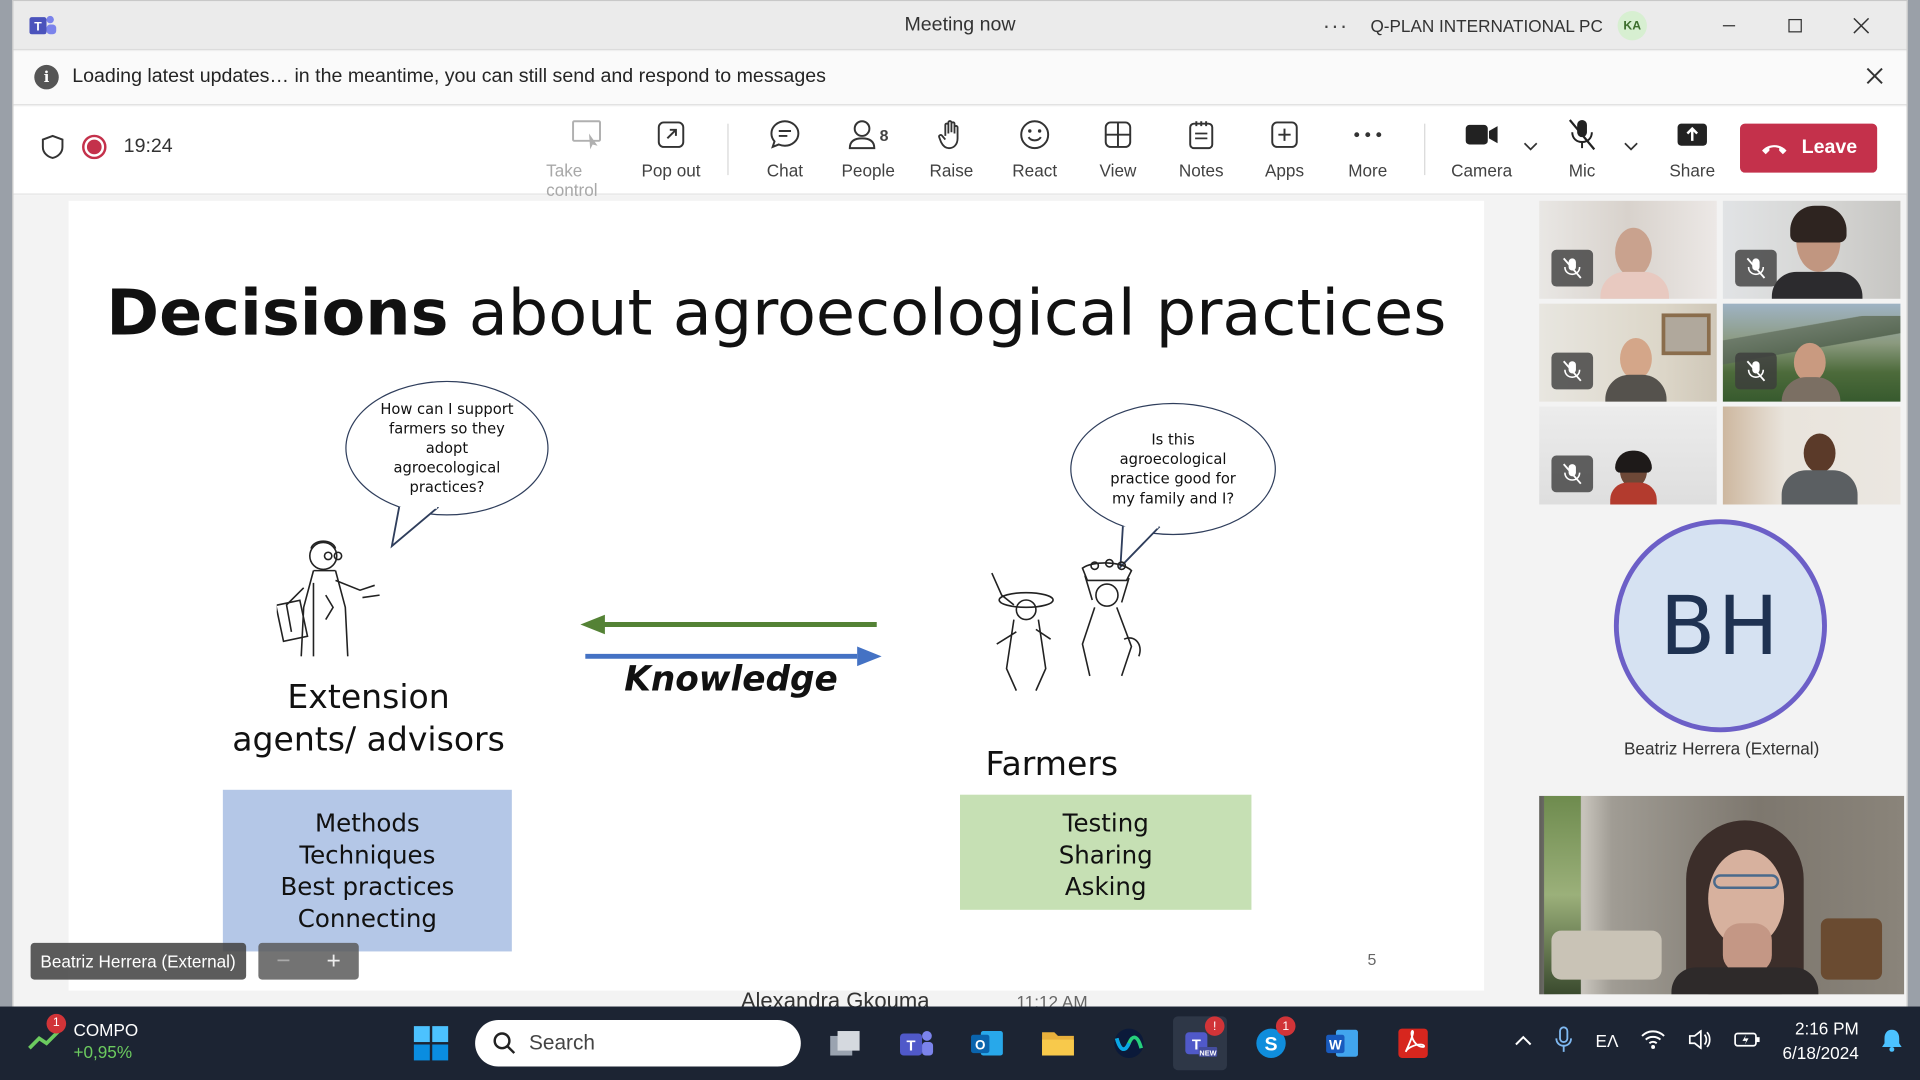 The height and width of the screenshot is (1080, 1920). I want to click on outlook-app: O, so click(987, 1043).